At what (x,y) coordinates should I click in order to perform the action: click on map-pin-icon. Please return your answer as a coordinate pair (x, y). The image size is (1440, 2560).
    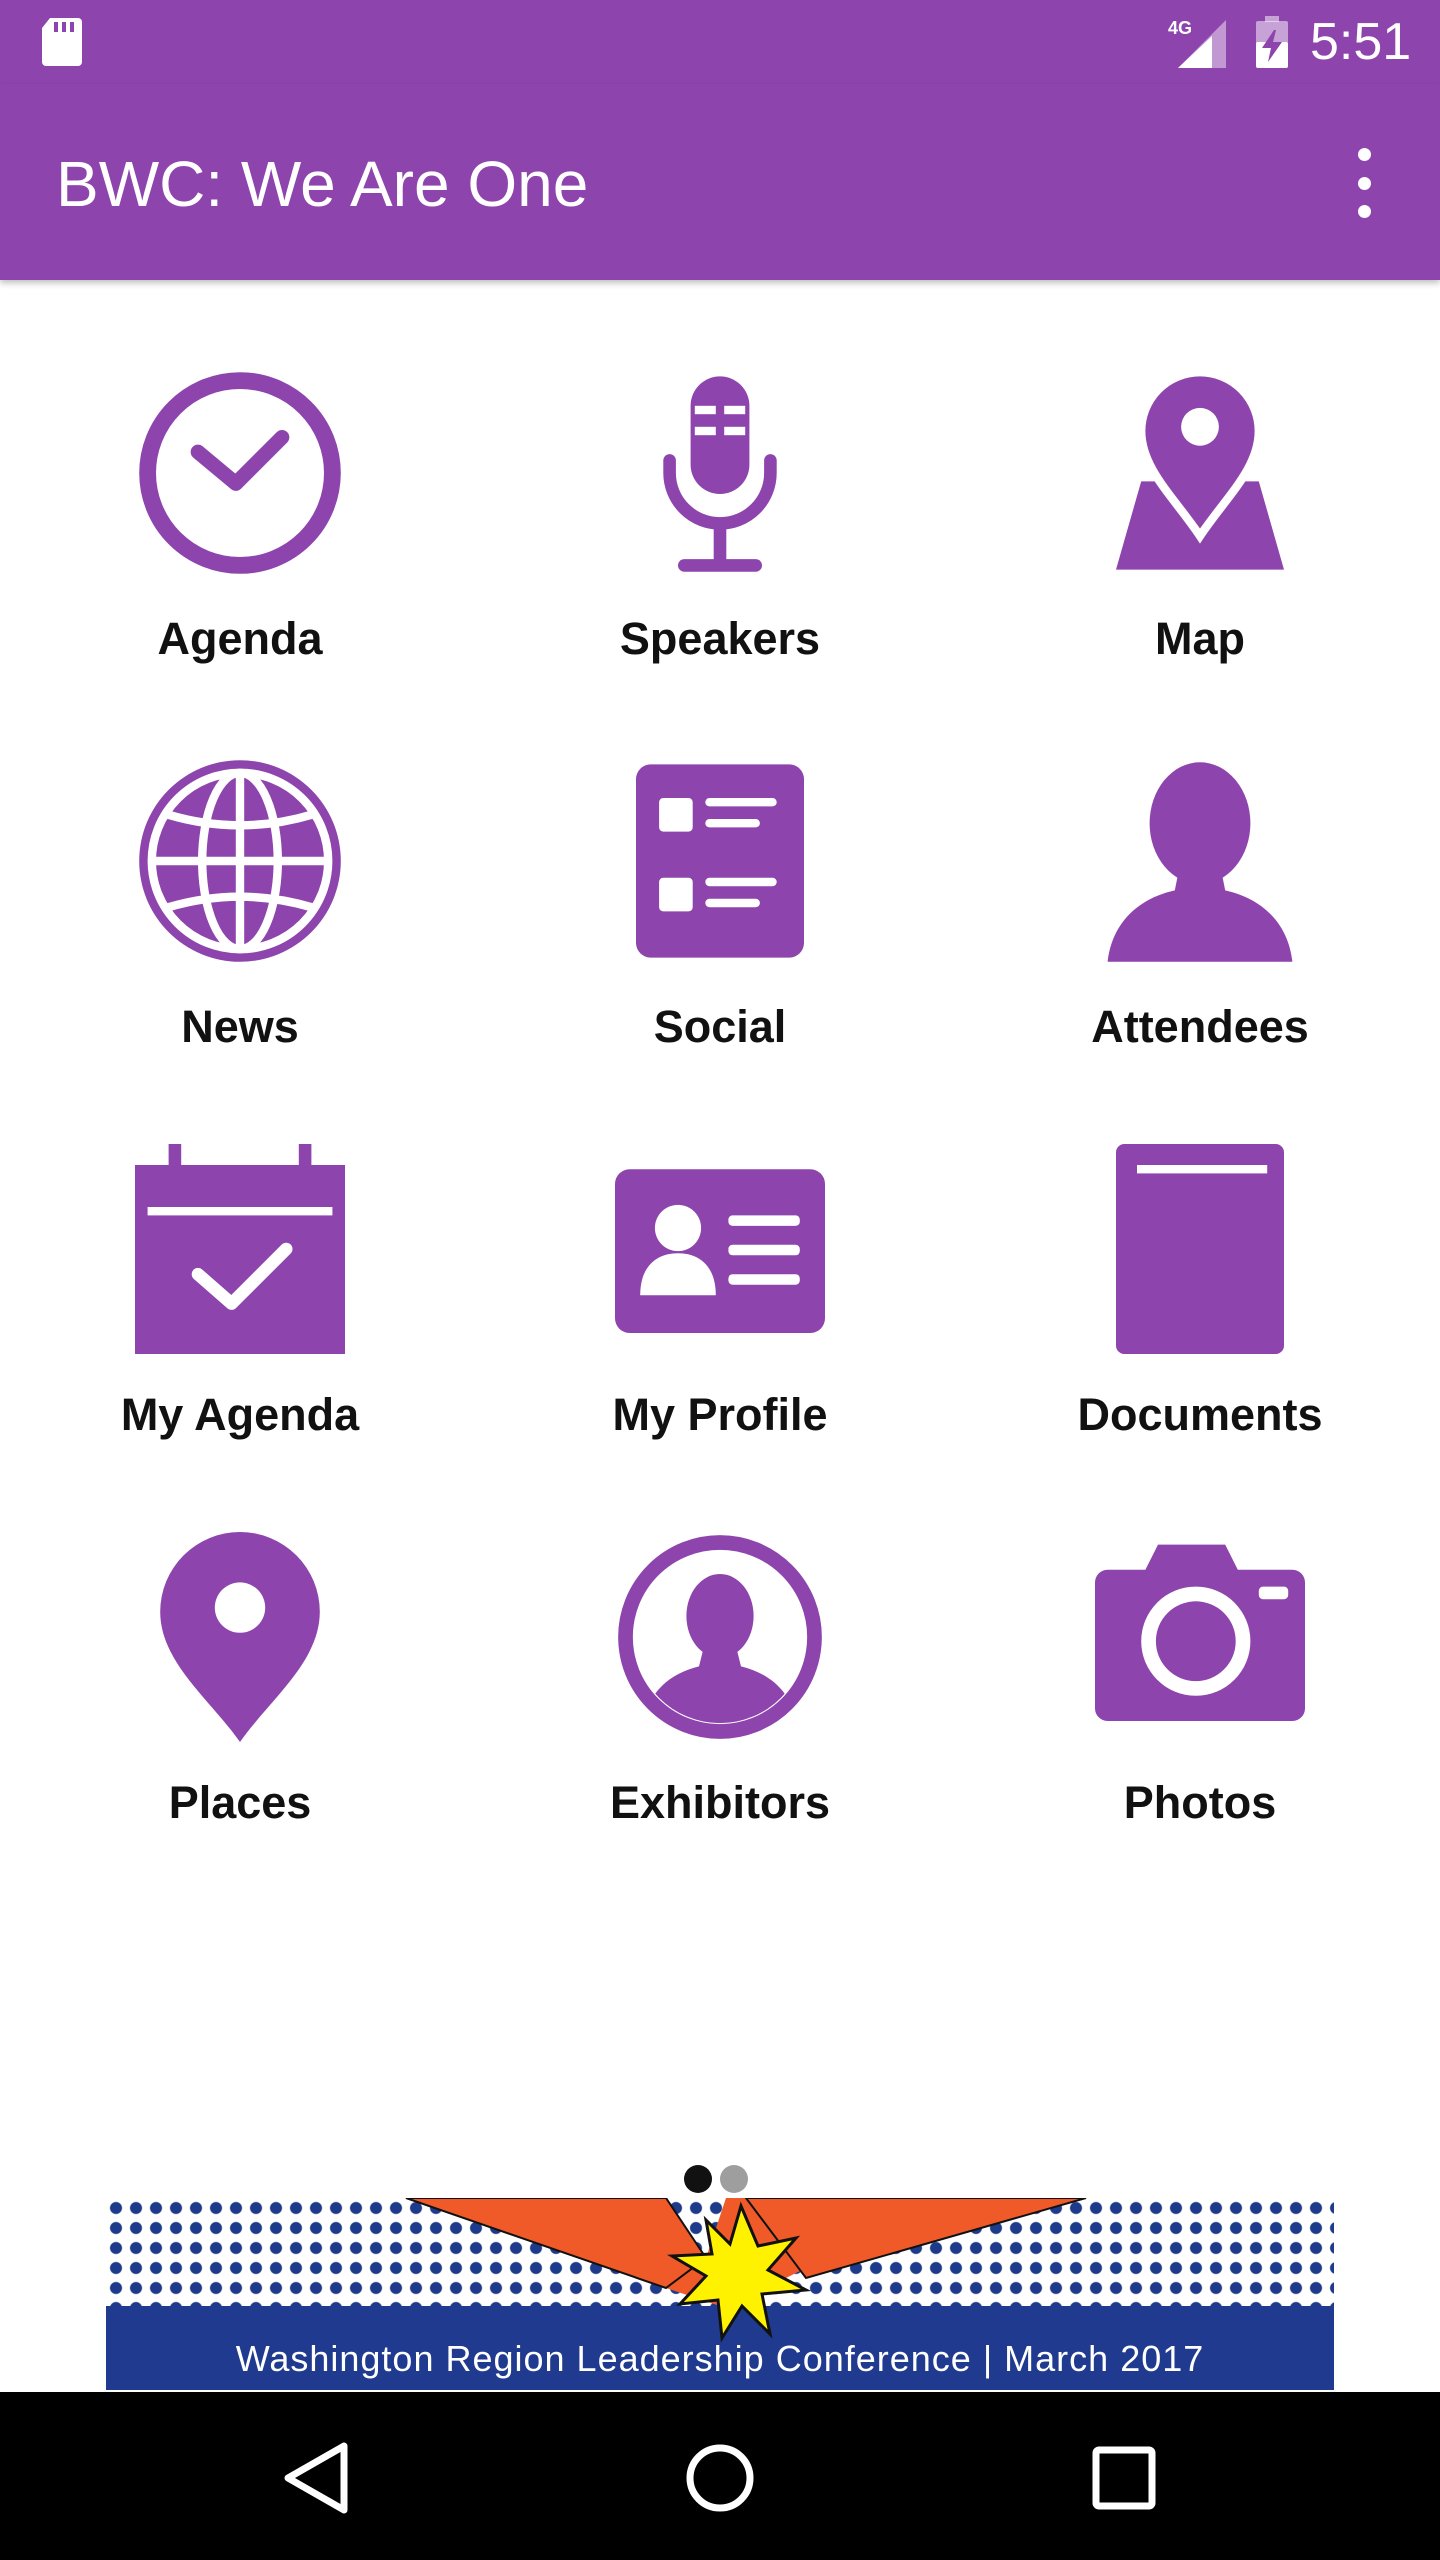
    Looking at the image, I should click on (1200, 469).